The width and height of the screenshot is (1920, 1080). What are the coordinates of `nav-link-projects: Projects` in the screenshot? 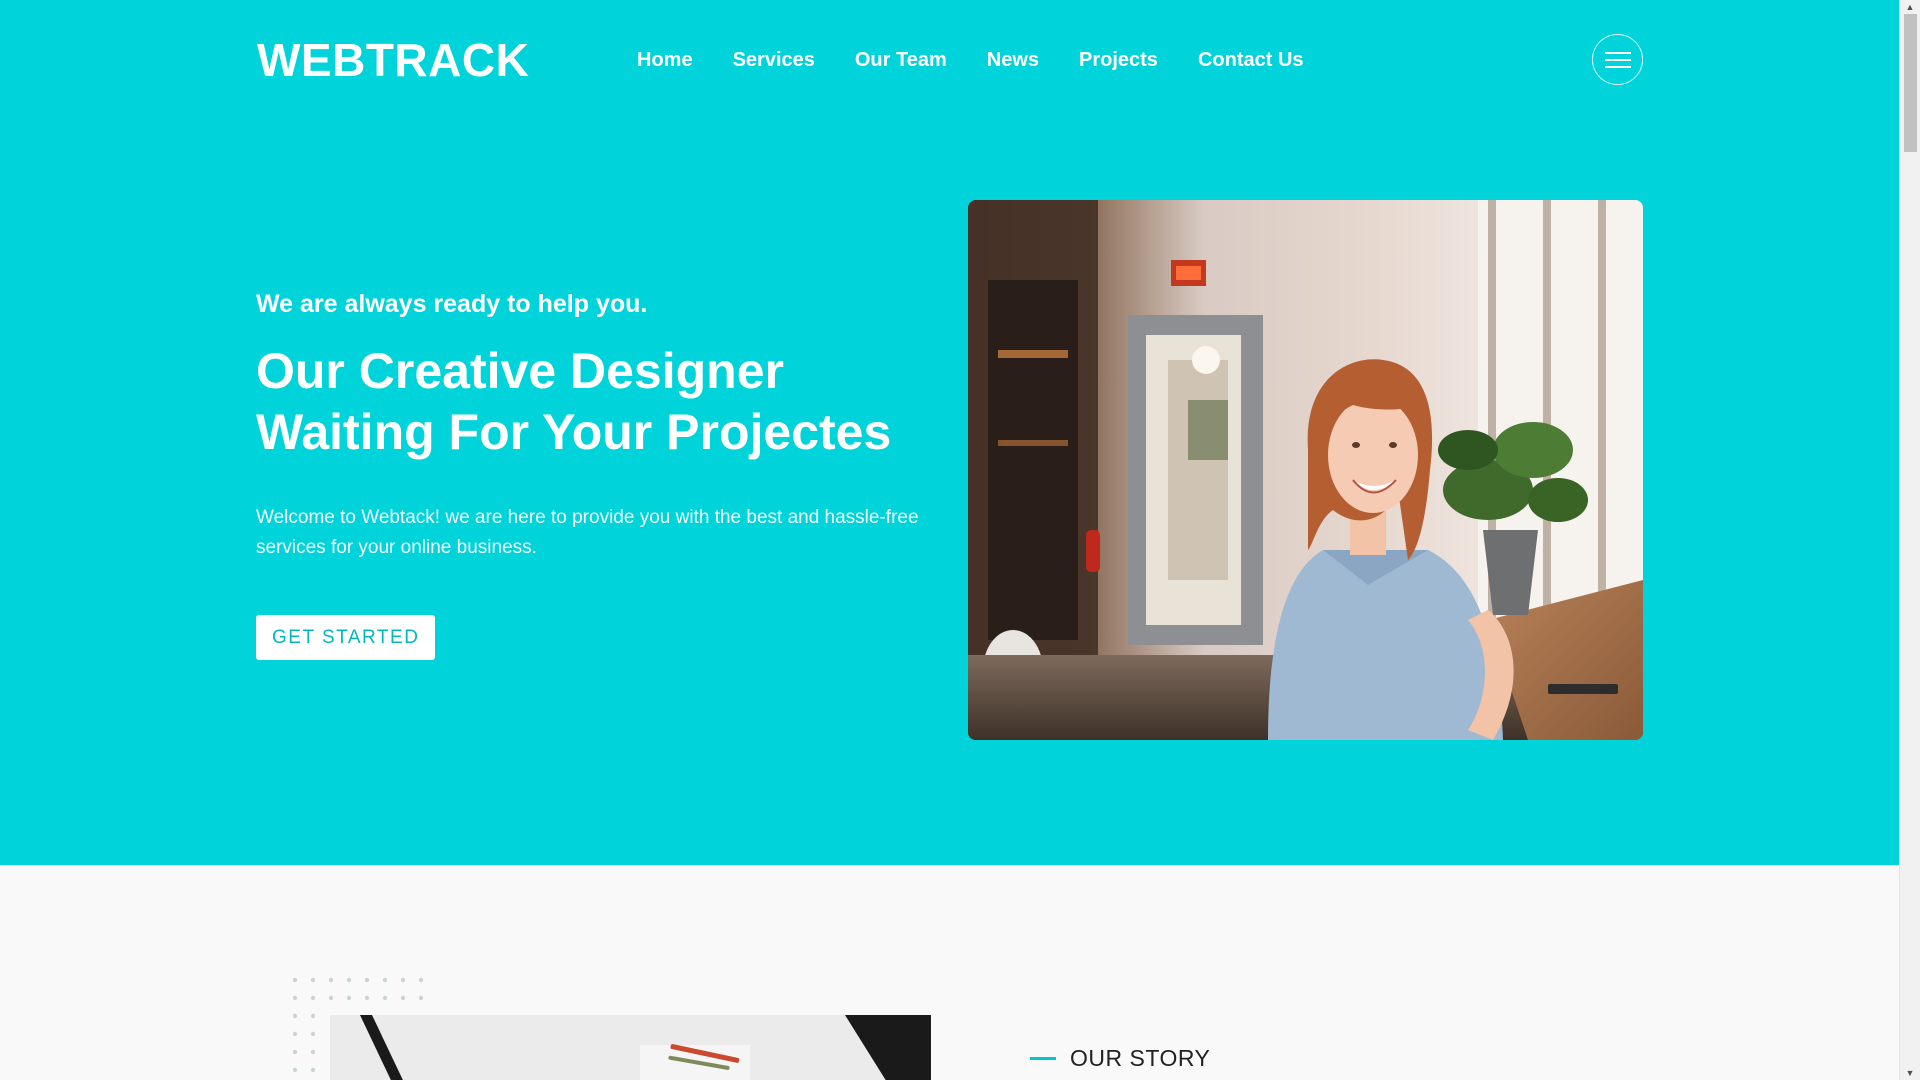 It's located at (1118, 60).